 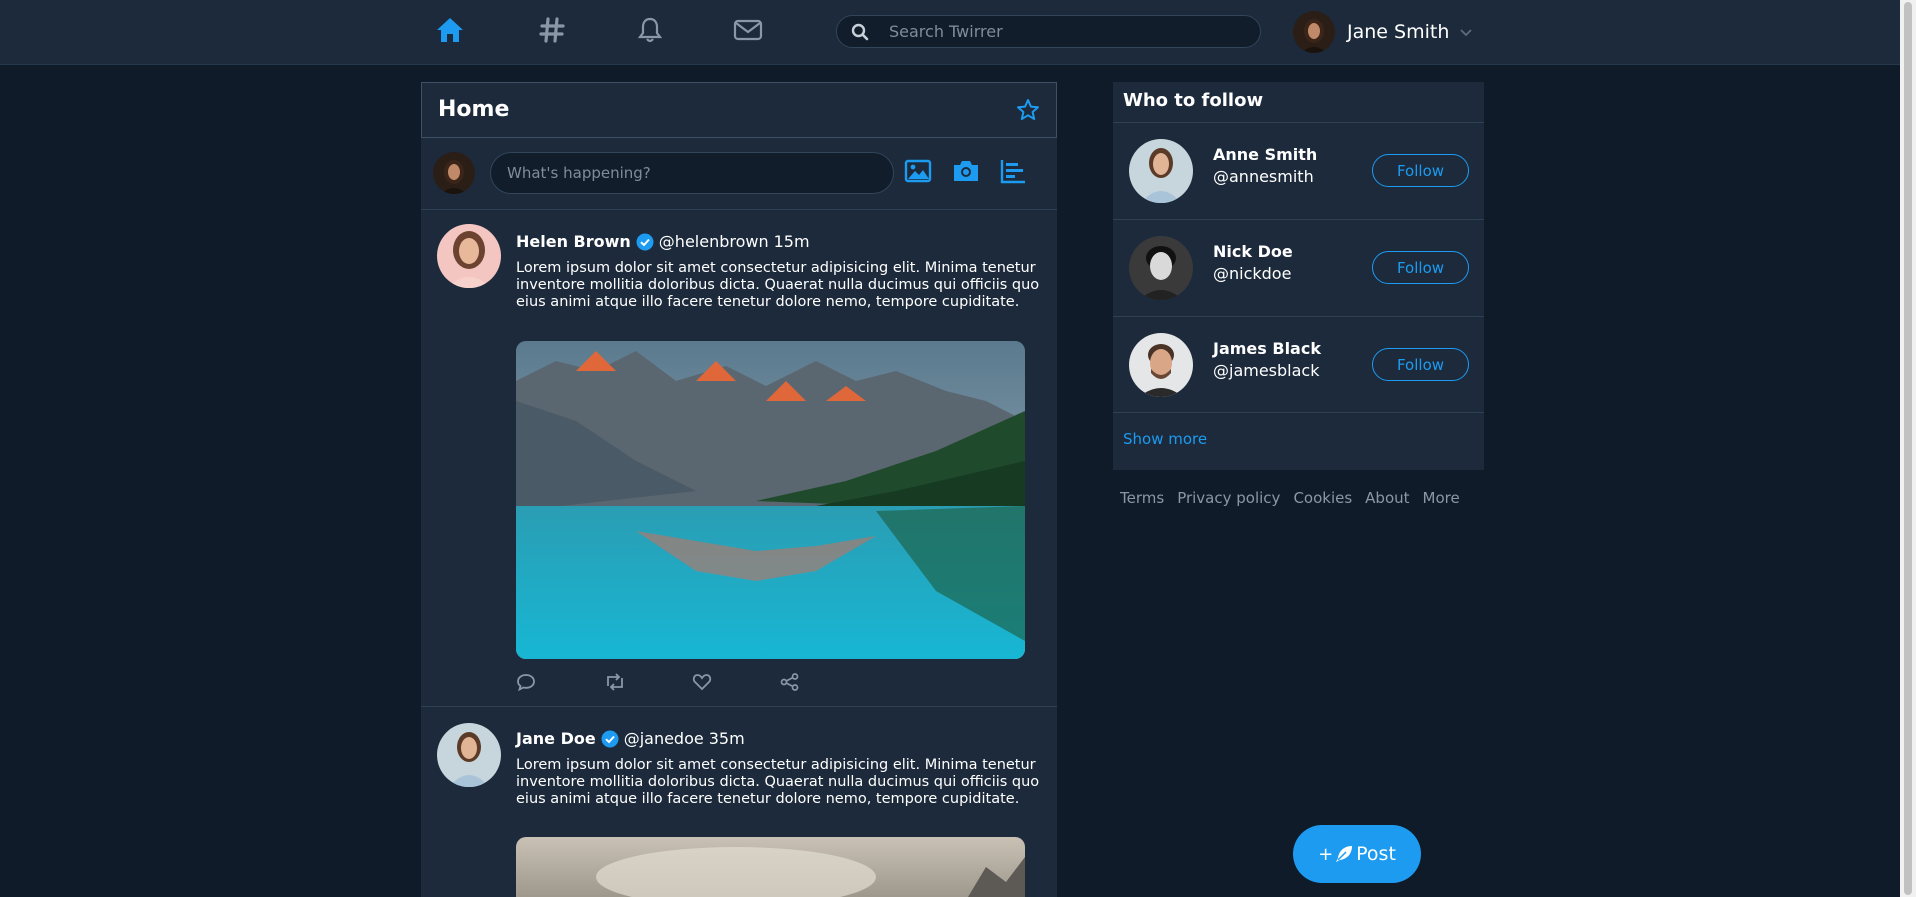 What do you see at coordinates (918, 173) in the screenshot?
I see `image-icon` at bounding box center [918, 173].